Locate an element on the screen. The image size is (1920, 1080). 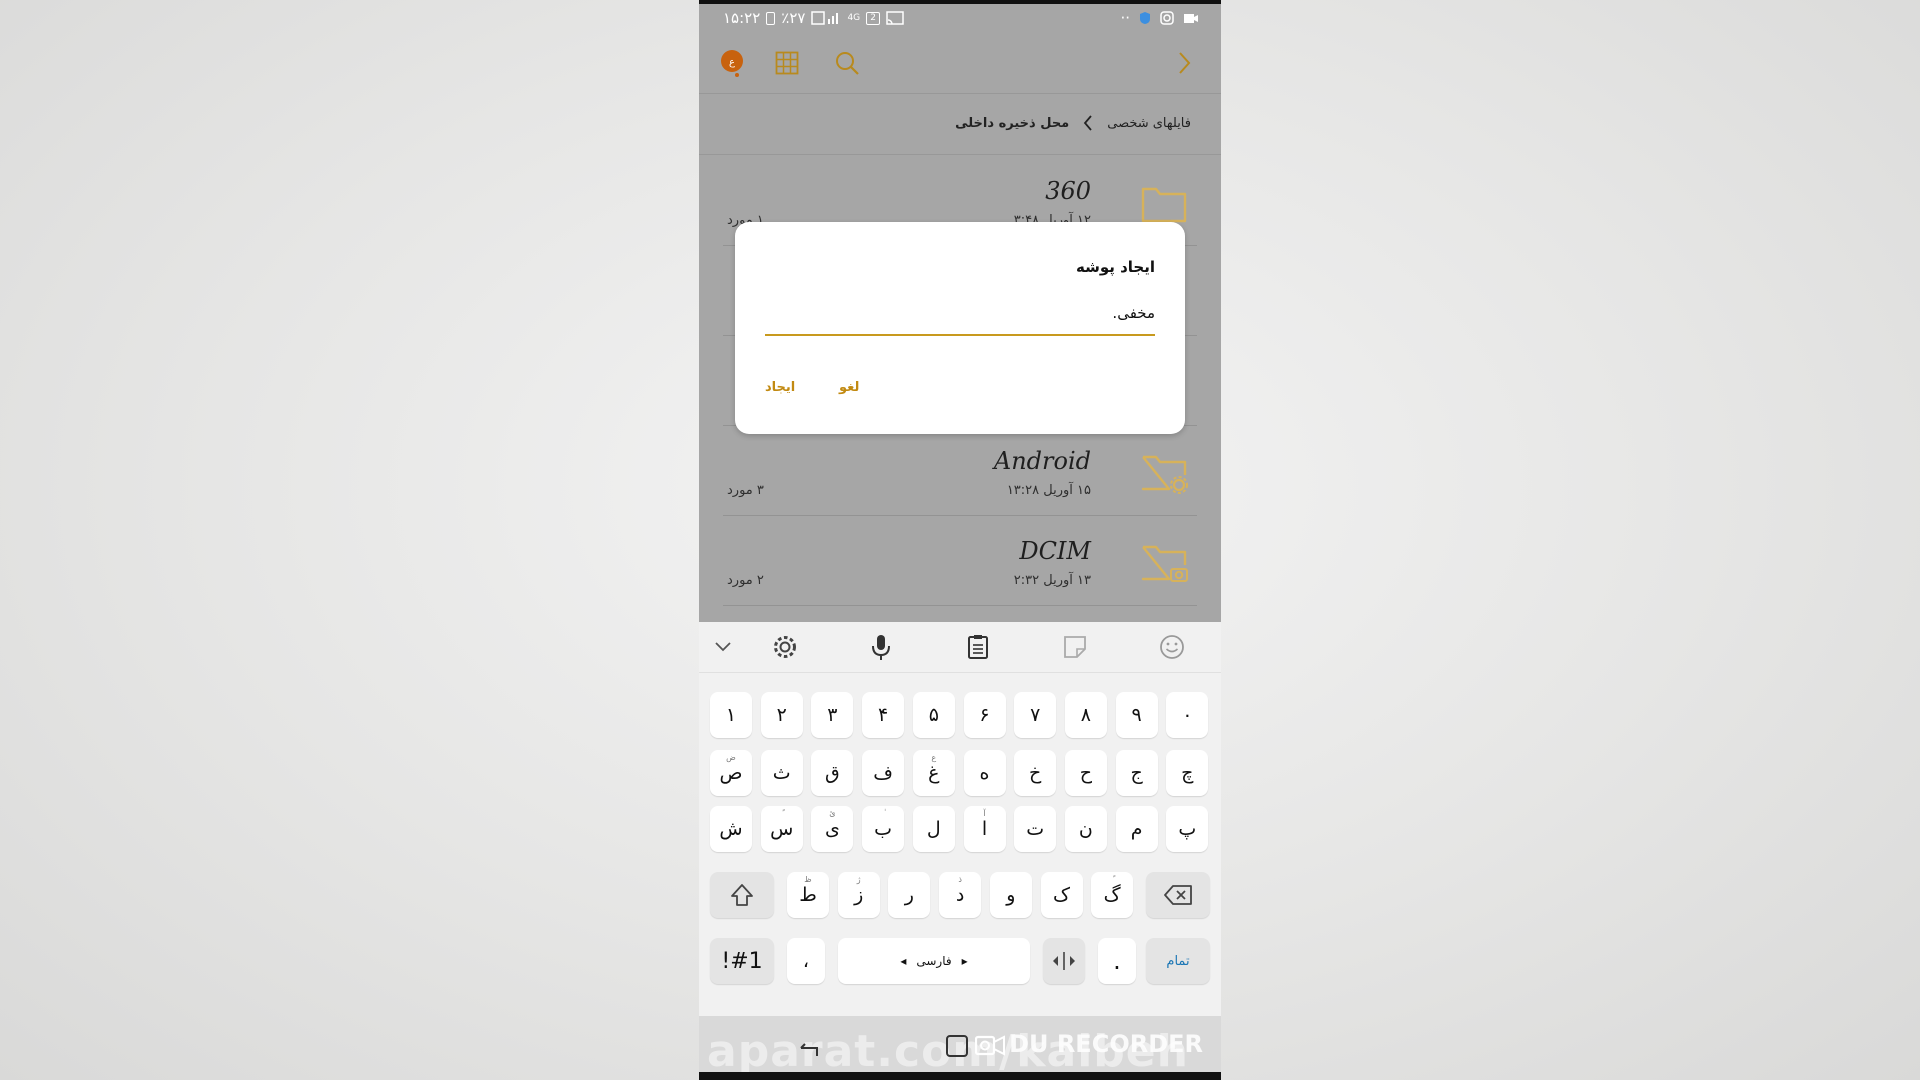
status-bar: ۱۵:۲۲ ٪۲۷ 4G 2 ·· is located at coordinates (960, 19).